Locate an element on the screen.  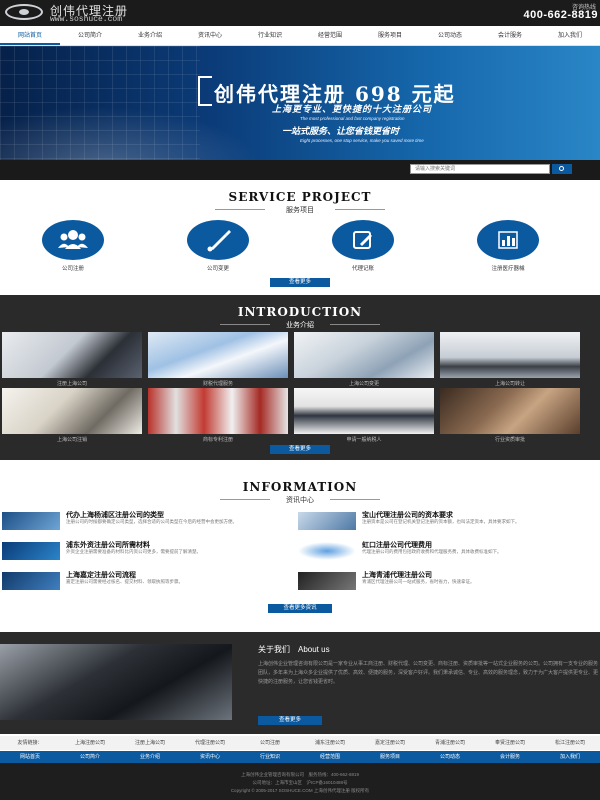
service-card-registration: 公司注册 is located at coordinates (73, 246).